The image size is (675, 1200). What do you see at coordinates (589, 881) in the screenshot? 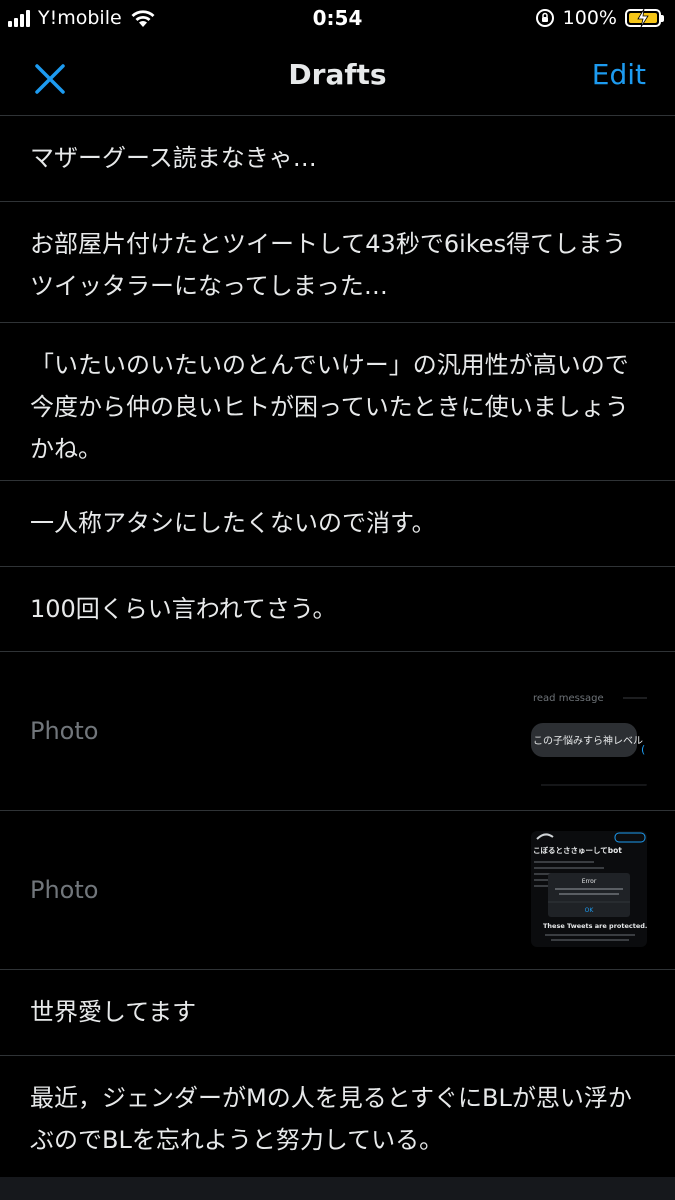
I see `thumb-error-title: Error` at bounding box center [589, 881].